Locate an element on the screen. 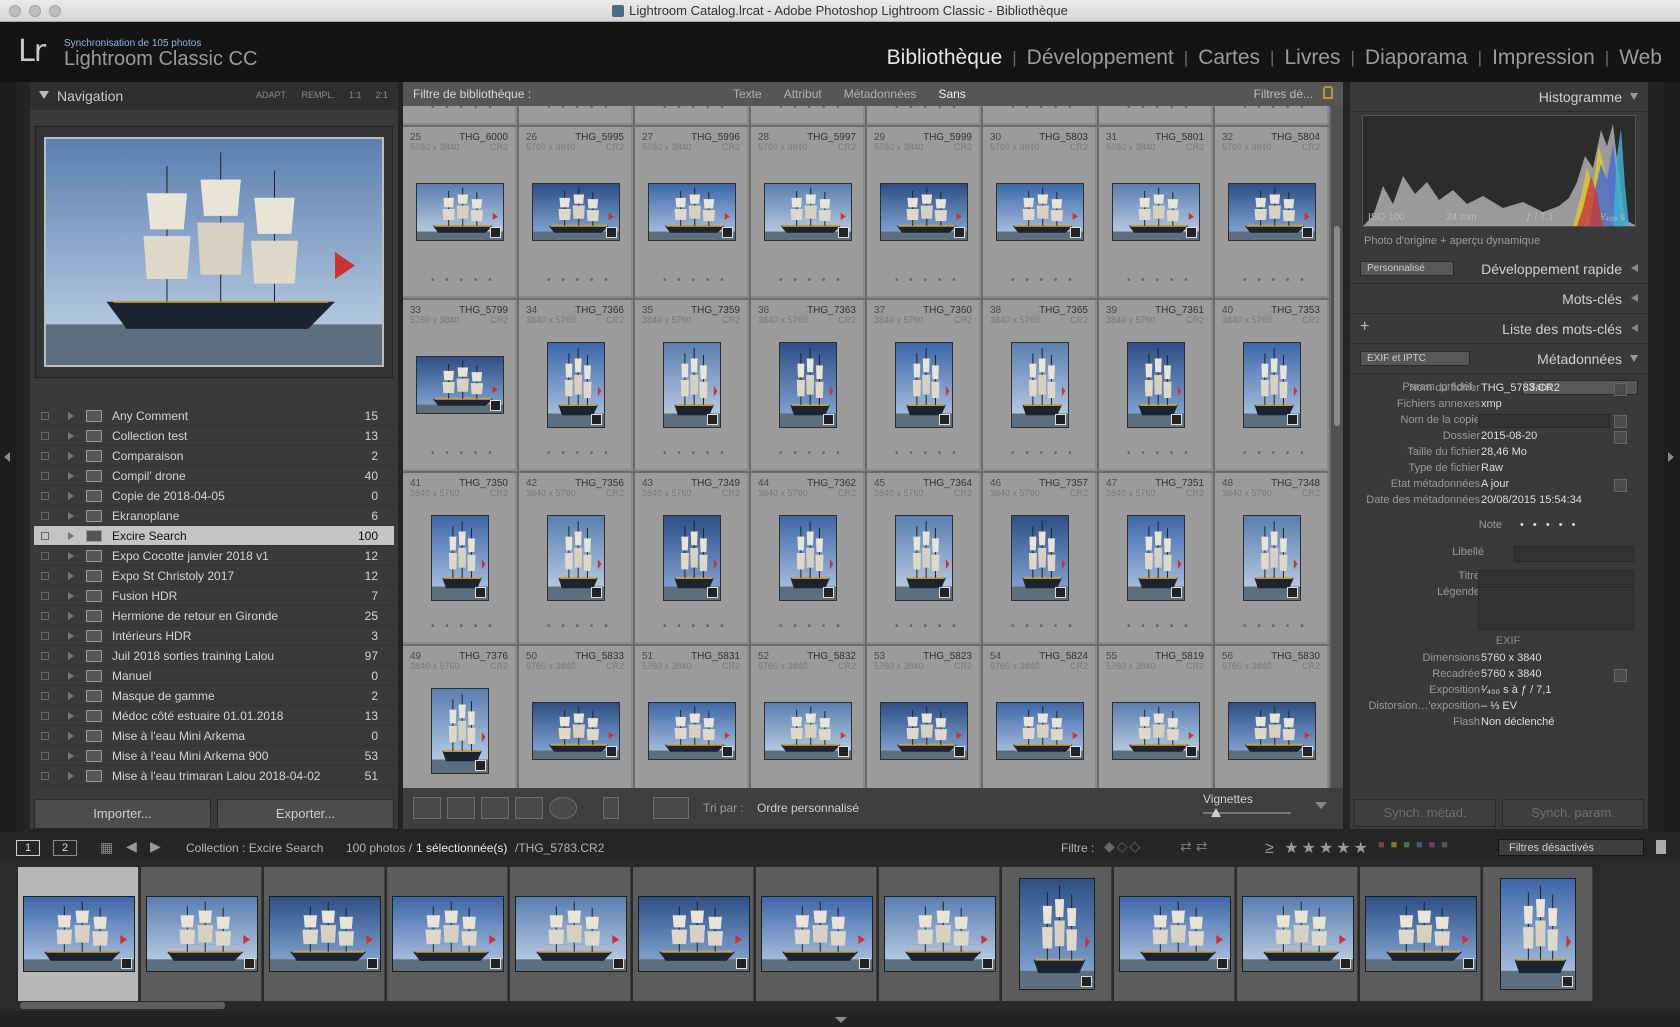 This screenshot has height=1027, width=1680. collection-row: Mise à l'eau trimaran Lalou 2018-04-02 51 is located at coordinates (214, 776).